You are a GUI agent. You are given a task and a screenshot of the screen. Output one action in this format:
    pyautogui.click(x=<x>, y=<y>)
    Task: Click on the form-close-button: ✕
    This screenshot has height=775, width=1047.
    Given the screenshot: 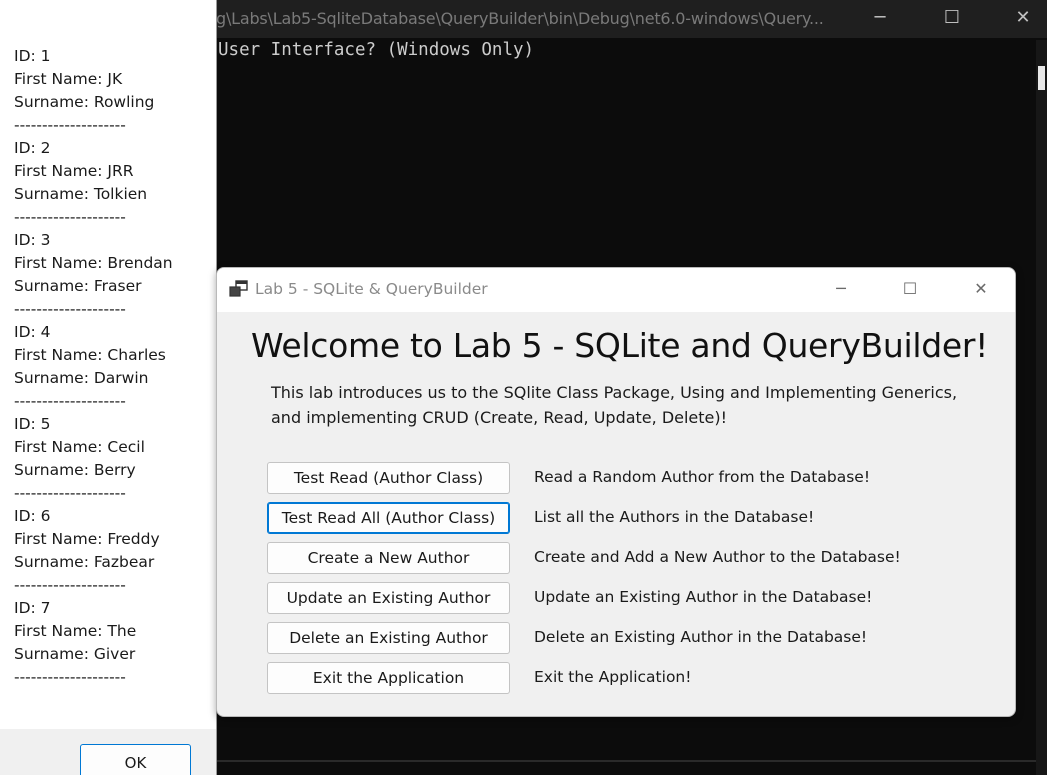 What is the action you would take?
    pyautogui.click(x=981, y=289)
    